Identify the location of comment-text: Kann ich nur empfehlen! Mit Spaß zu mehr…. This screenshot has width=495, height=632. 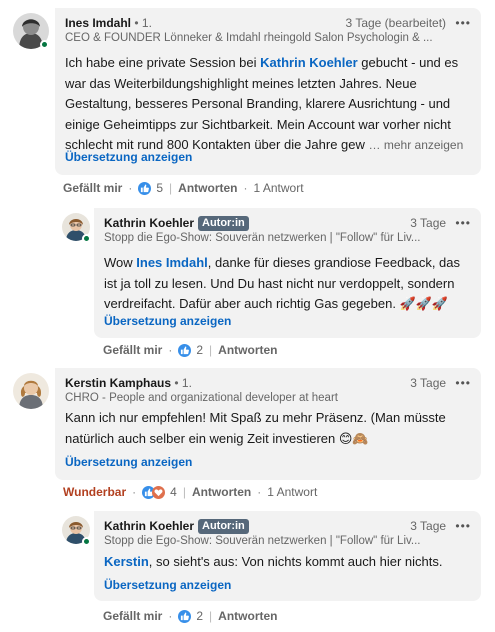
(255, 428).